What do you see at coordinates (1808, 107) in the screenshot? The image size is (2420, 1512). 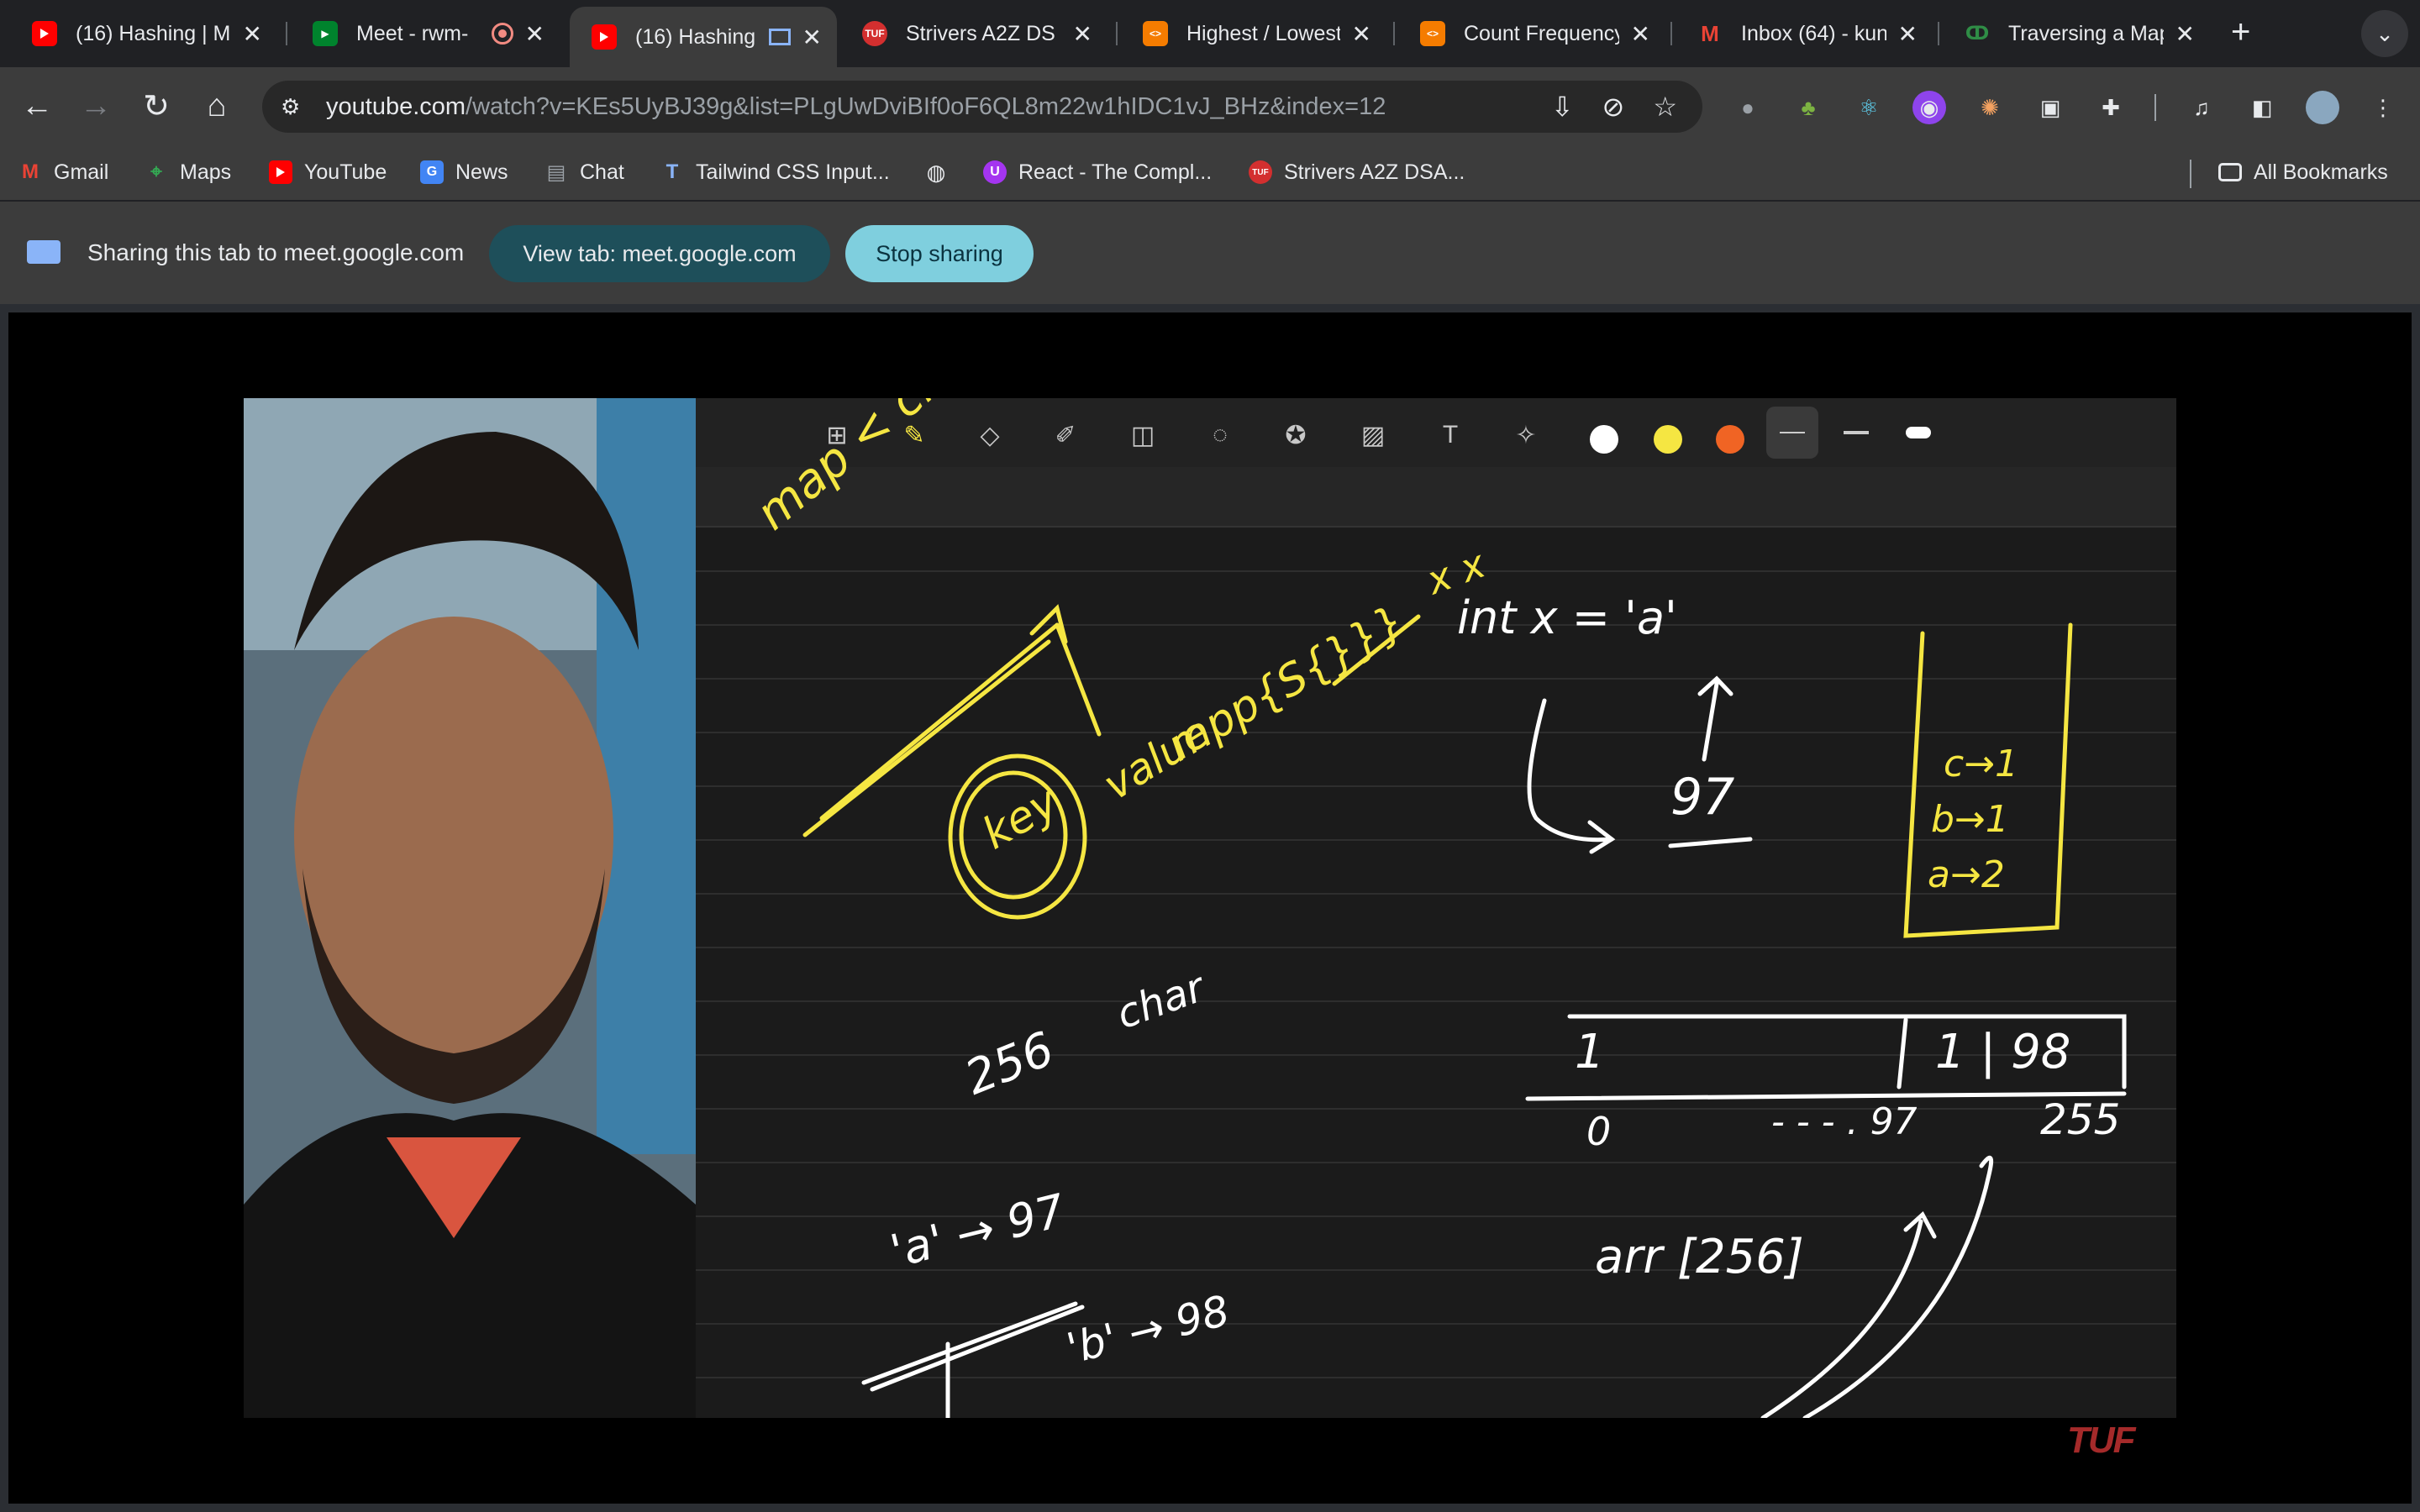 I see `tree-extension-icon: ♣` at bounding box center [1808, 107].